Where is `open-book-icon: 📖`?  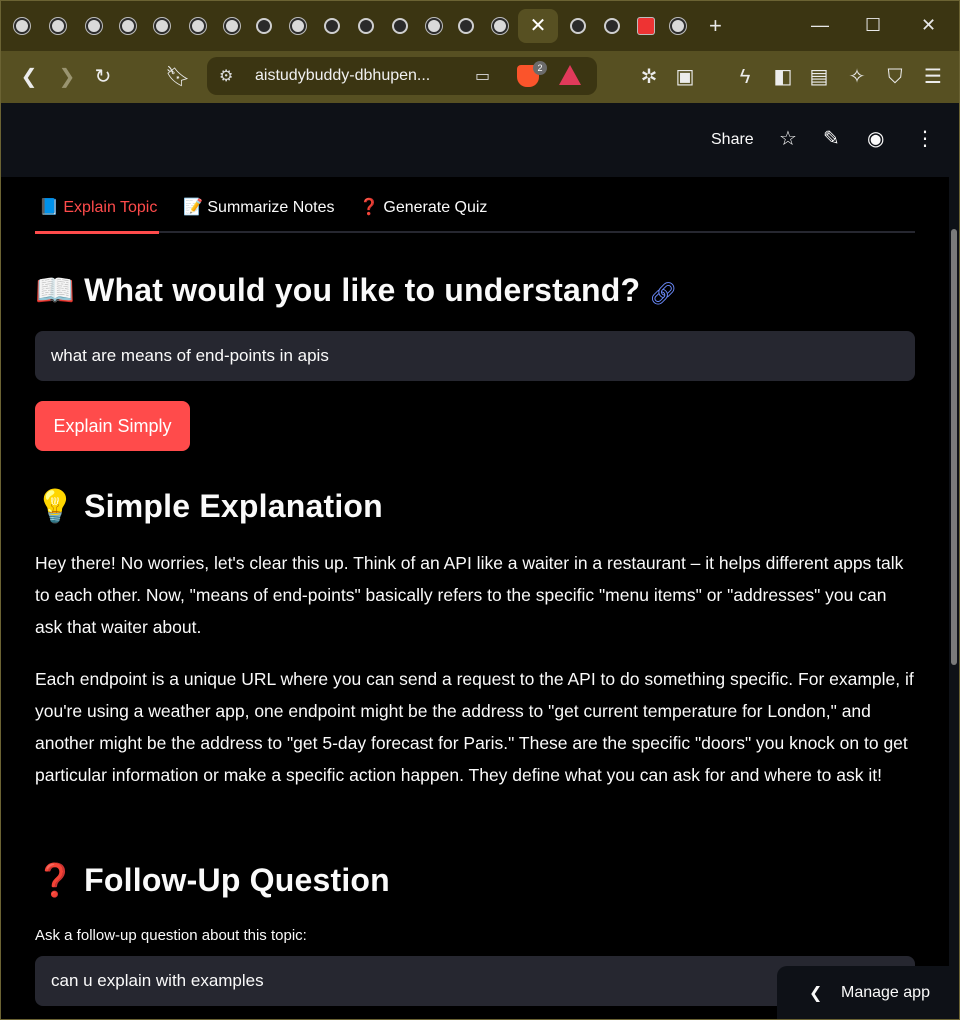
open-book-icon: 📖 is located at coordinates (55, 290).